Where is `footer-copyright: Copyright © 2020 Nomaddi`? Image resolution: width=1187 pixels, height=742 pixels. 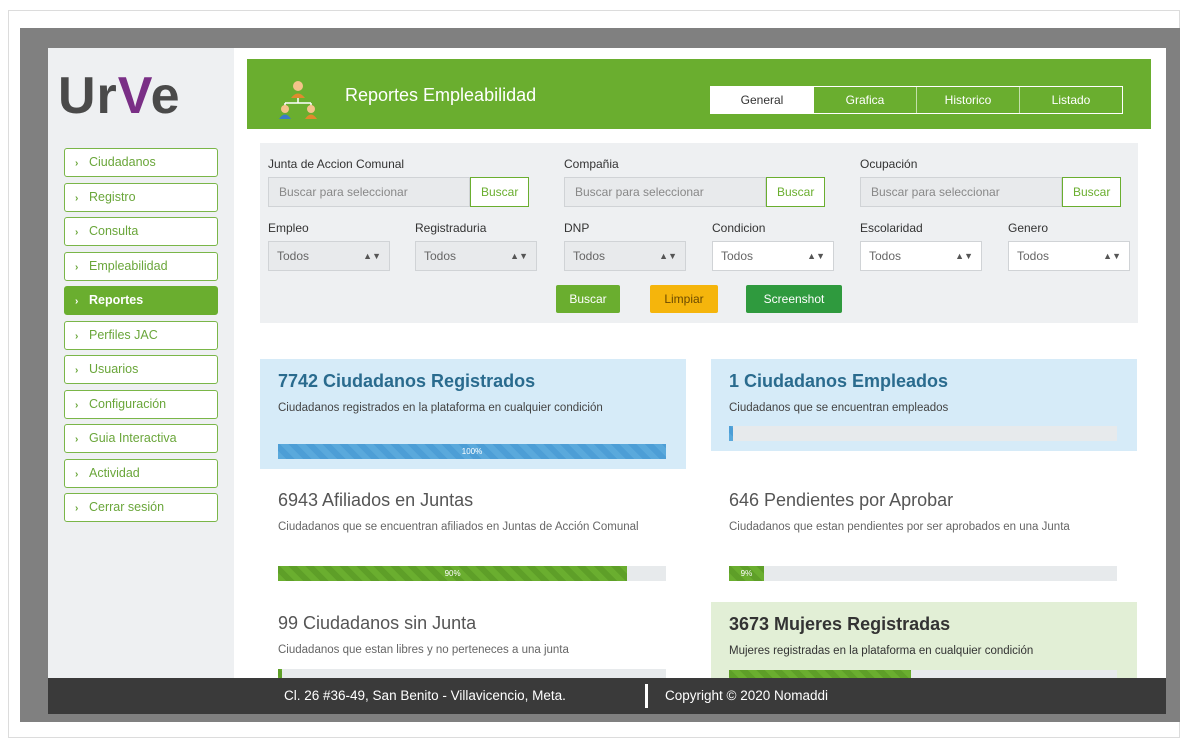
footer-copyright: Copyright © 2020 Nomaddi is located at coordinates (747, 695).